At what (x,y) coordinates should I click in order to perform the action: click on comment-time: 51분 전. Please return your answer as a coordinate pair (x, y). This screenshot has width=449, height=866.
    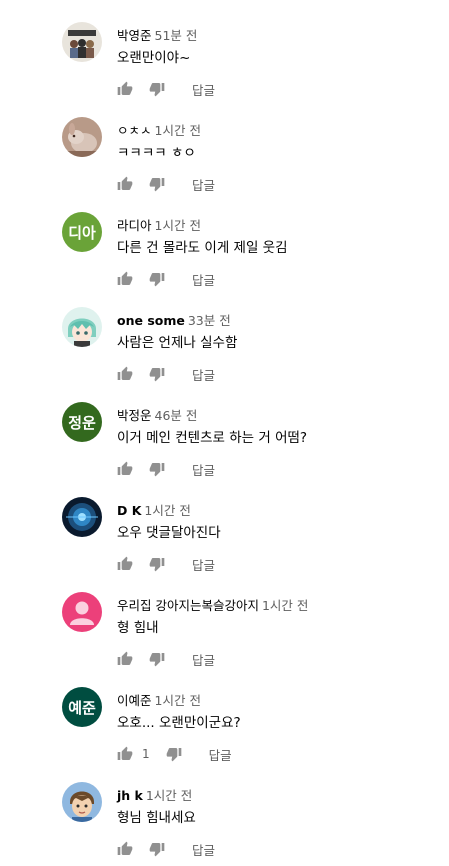
    Looking at the image, I should click on (176, 35).